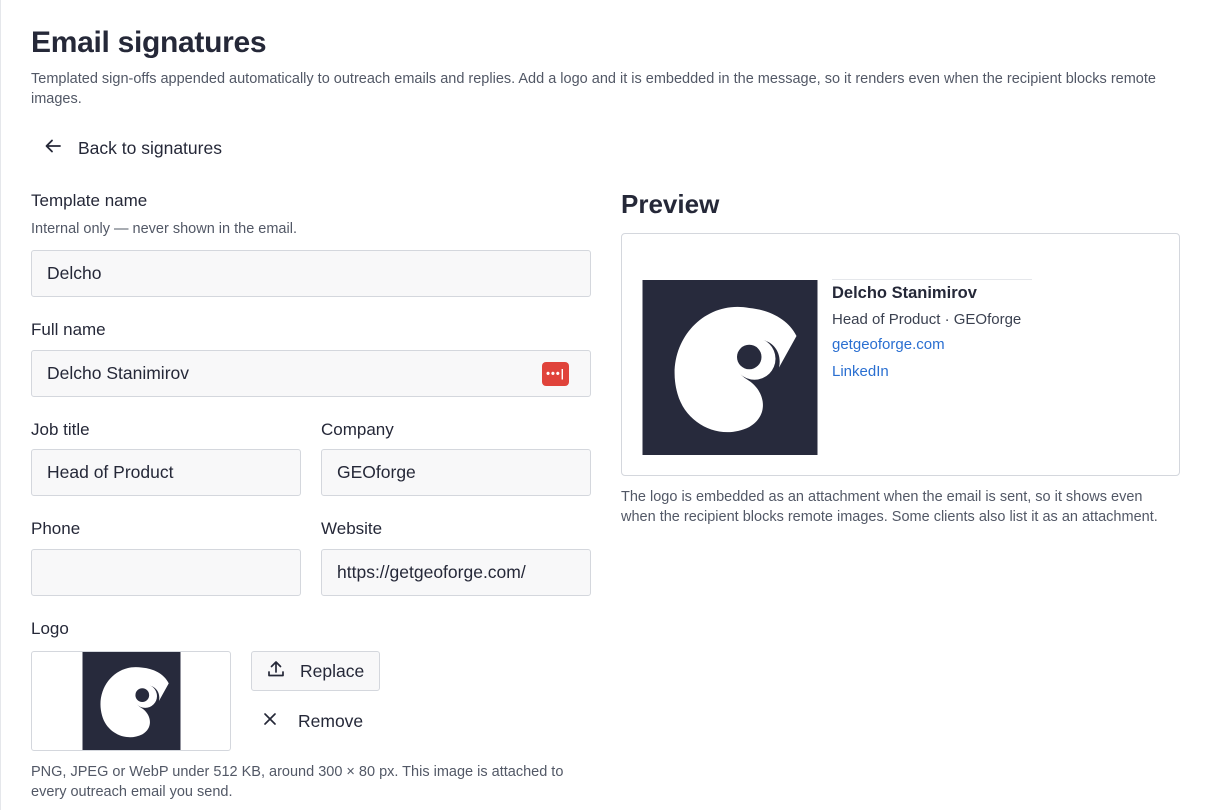 The width and height of the screenshot is (1207, 810). Describe the element at coordinates (555, 374) in the screenshot. I see `password-manager-icon: •••|` at that location.